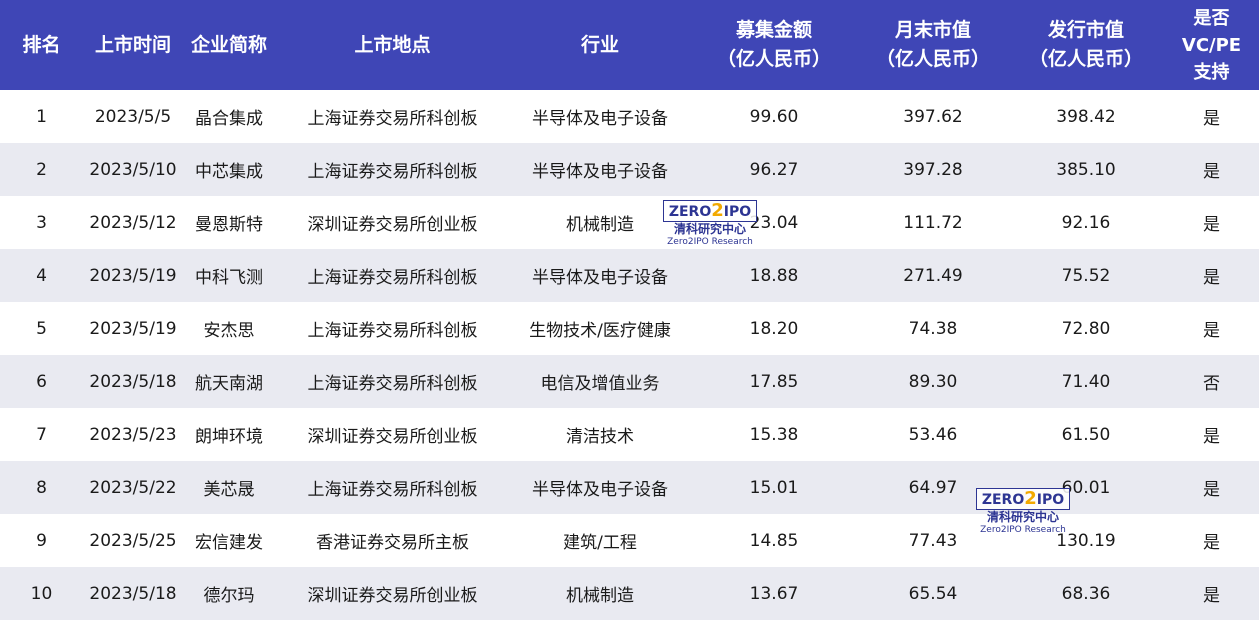 The image size is (1259, 622). I want to click on cell-company: 曼恩斯特, so click(229, 222).